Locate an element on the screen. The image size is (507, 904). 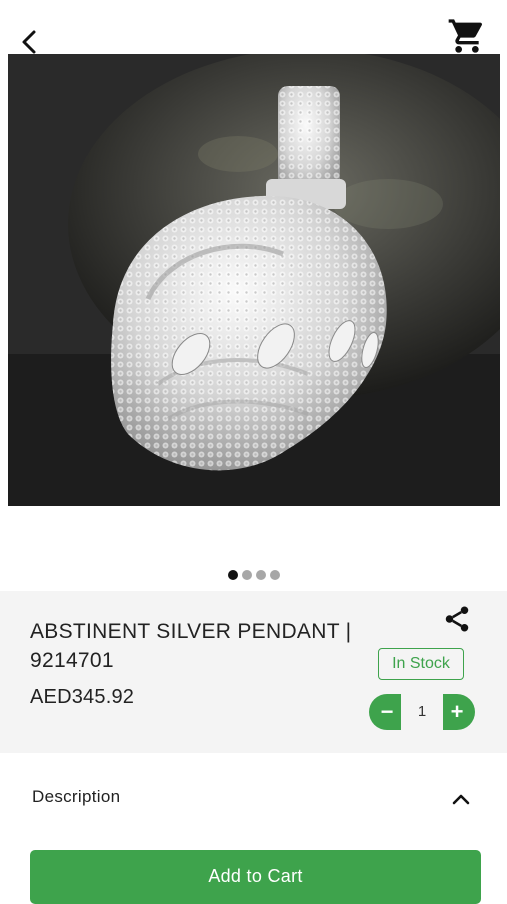
shopping-cart-icon is located at coordinates (465, 36).